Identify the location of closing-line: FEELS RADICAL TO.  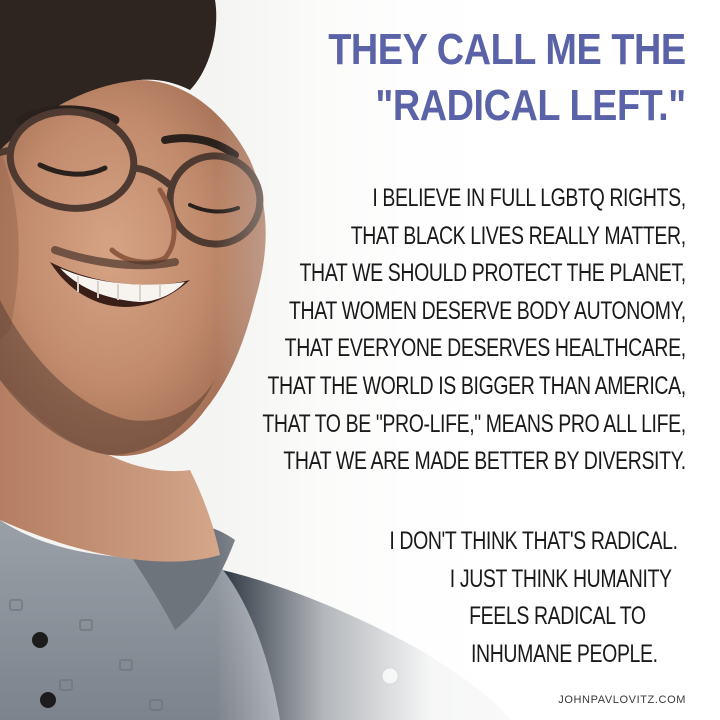
(557, 616).